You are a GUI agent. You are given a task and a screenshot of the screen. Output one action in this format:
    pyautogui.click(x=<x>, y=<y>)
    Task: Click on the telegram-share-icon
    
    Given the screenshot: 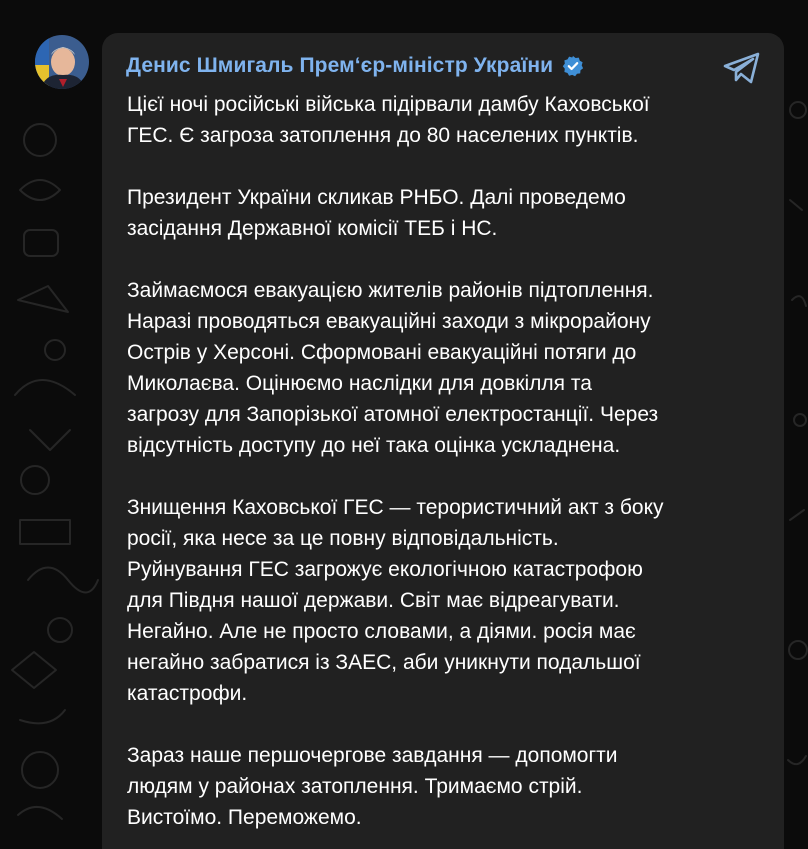 What is the action you would take?
    pyautogui.click(x=742, y=68)
    